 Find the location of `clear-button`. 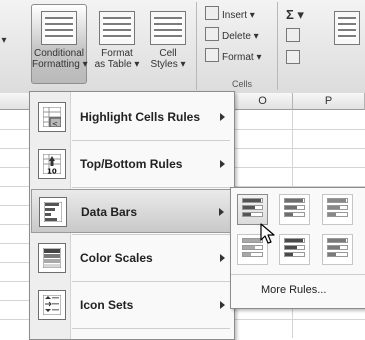

clear-button is located at coordinates (294, 58).